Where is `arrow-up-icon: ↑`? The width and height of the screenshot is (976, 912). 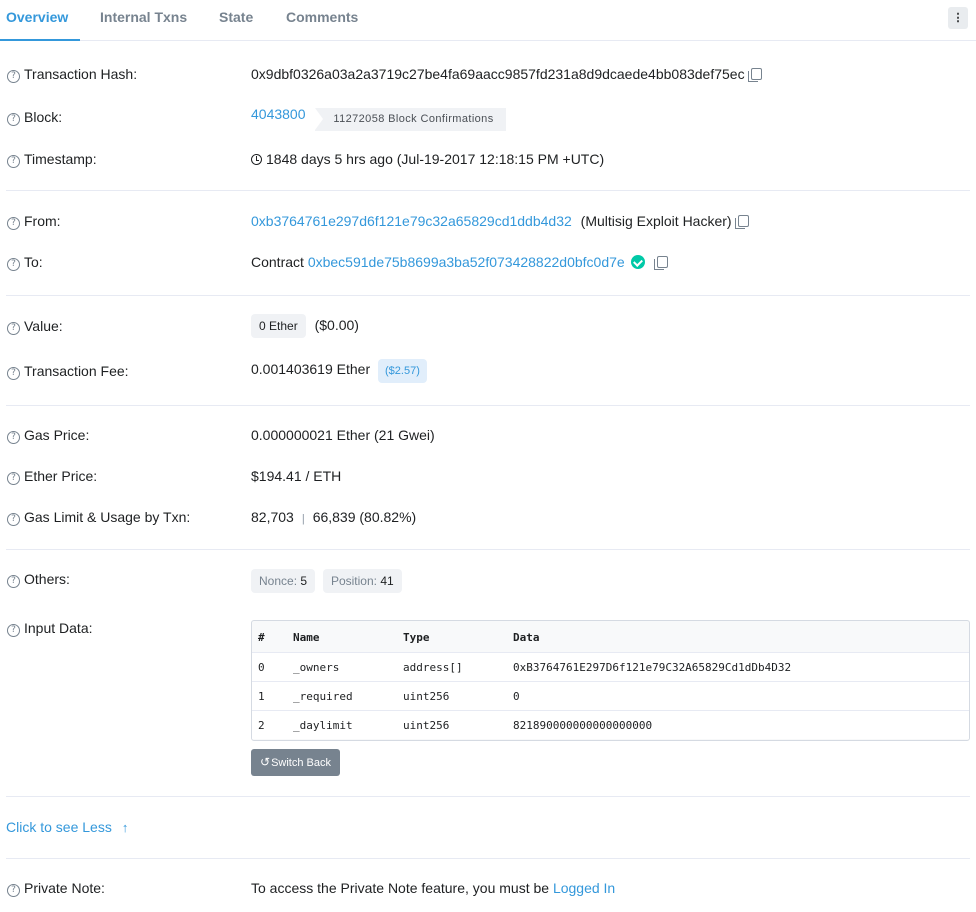
arrow-up-icon: ↑ is located at coordinates (125, 827).